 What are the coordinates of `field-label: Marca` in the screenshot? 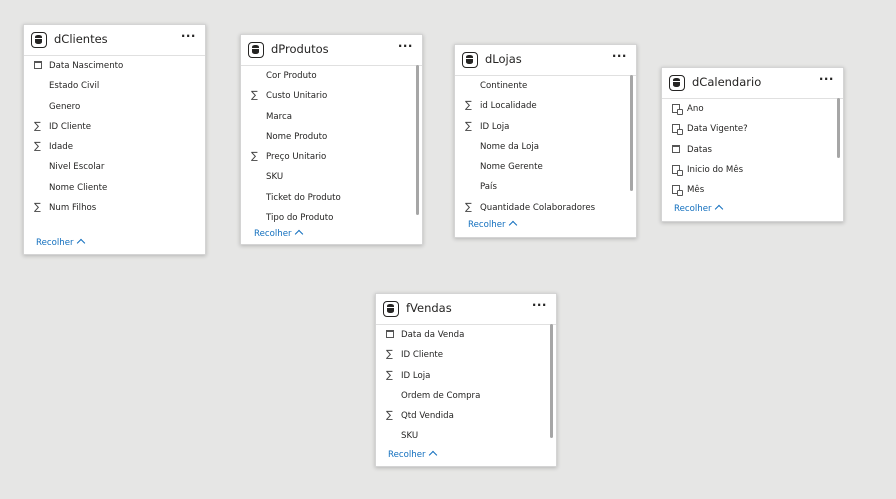 It's located at (279, 116).